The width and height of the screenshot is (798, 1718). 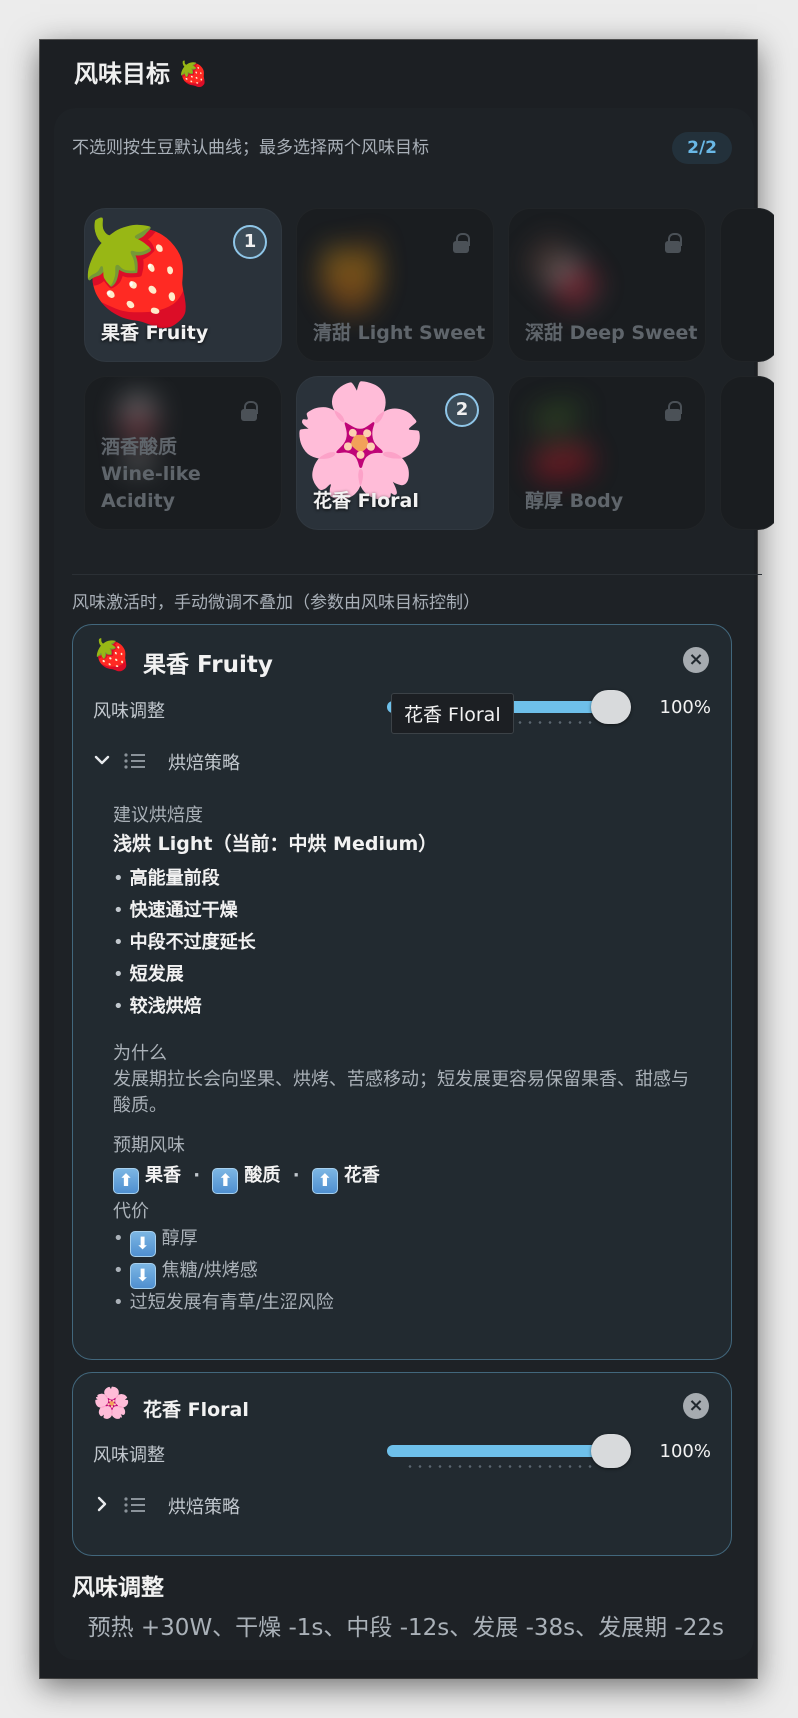 What do you see at coordinates (499, 1451) in the screenshot?
I see `slider-fill` at bounding box center [499, 1451].